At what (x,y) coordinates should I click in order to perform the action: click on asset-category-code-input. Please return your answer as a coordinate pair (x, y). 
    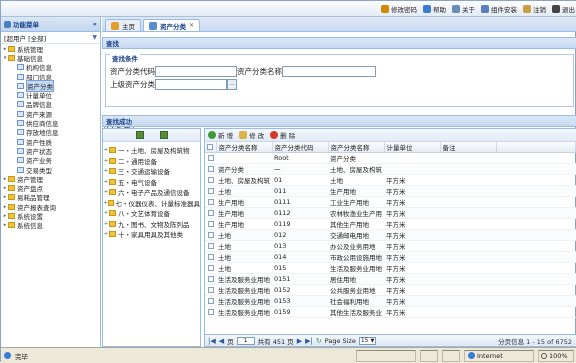
    Looking at the image, I should click on (196, 71).